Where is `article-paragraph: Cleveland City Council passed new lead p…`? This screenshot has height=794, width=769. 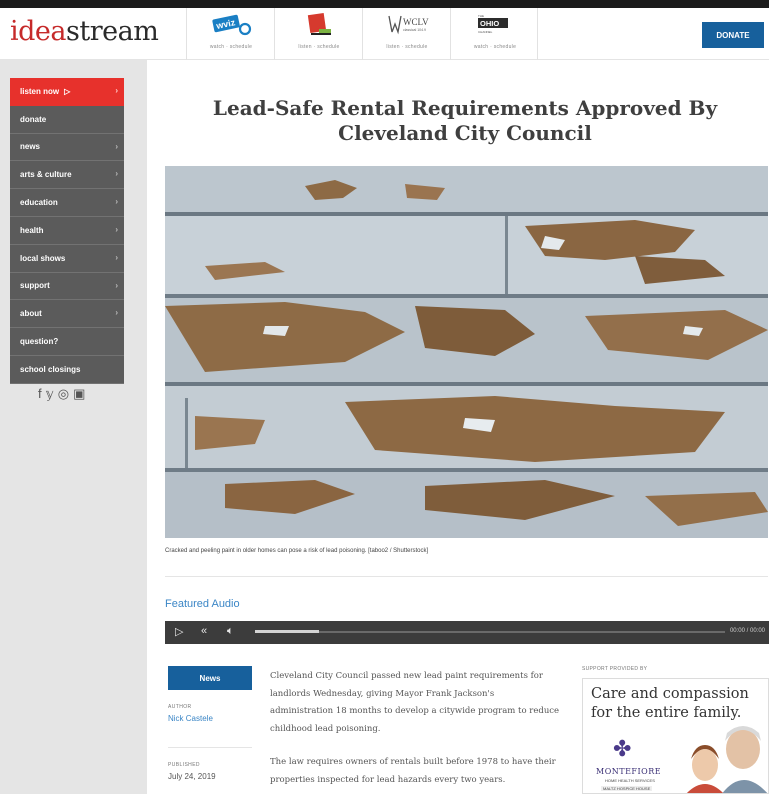
article-paragraph: Cleveland City Council passed new lead p… is located at coordinates (415, 702).